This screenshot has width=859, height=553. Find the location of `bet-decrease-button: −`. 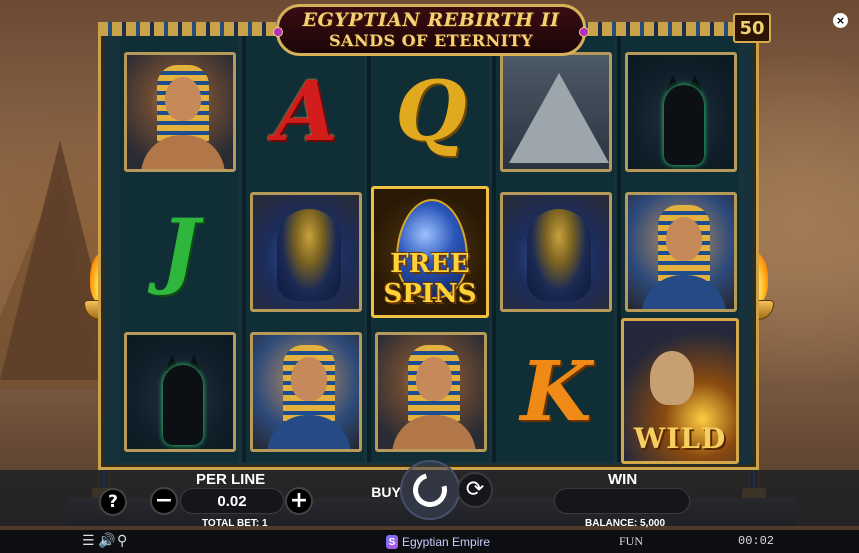

bet-decrease-button: − is located at coordinates (164, 501).